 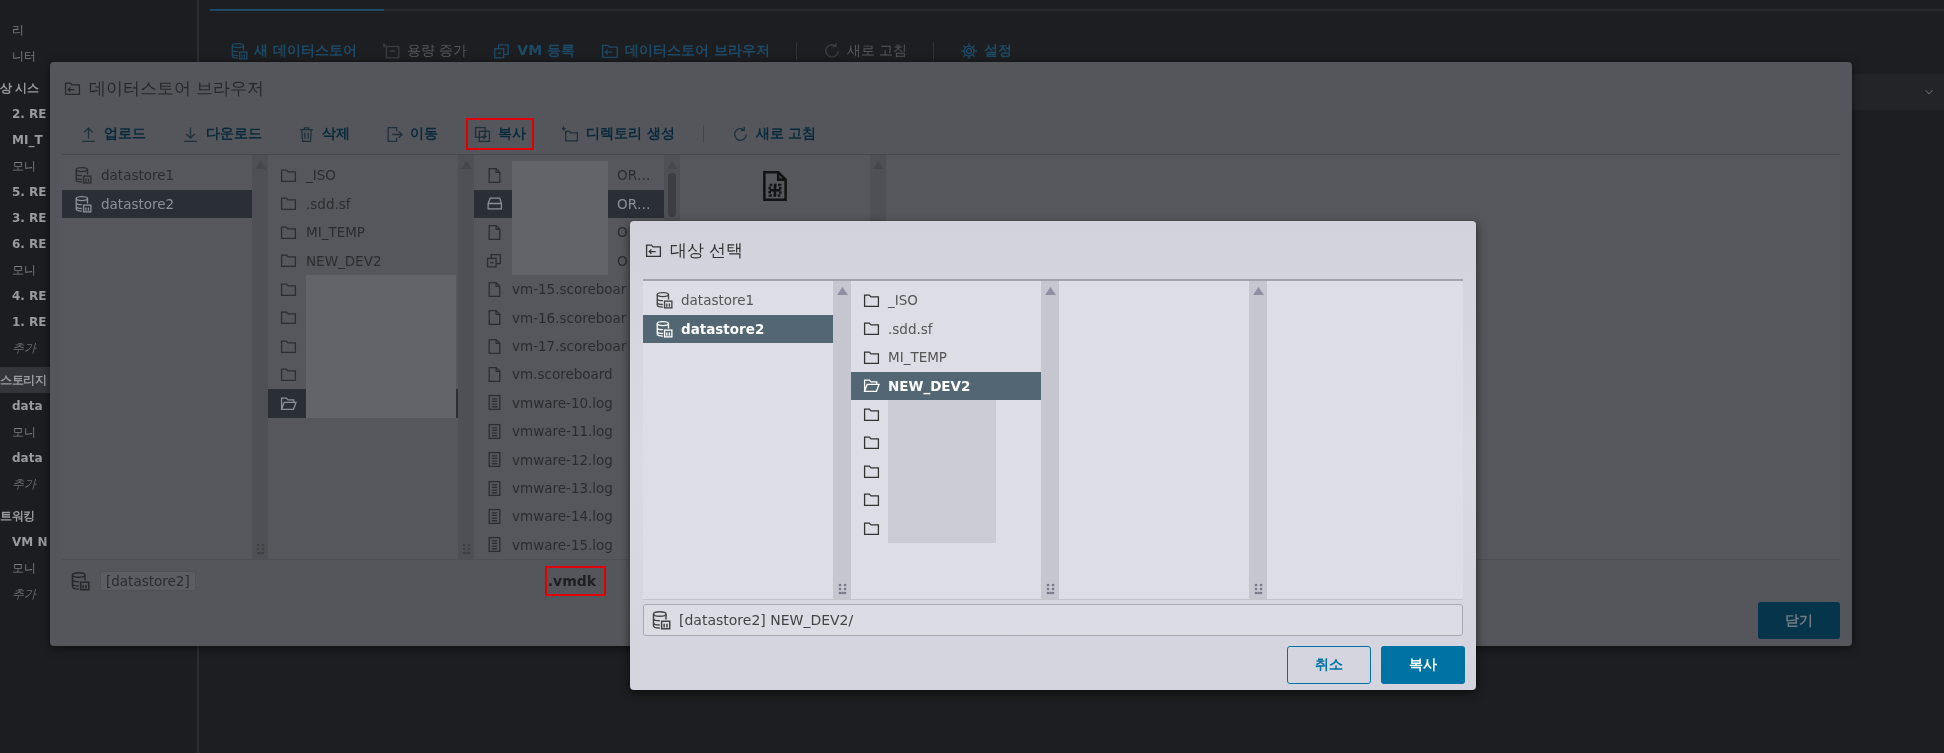 What do you see at coordinates (946, 357) in the screenshot?
I see `folder-item: MI_TEMP` at bounding box center [946, 357].